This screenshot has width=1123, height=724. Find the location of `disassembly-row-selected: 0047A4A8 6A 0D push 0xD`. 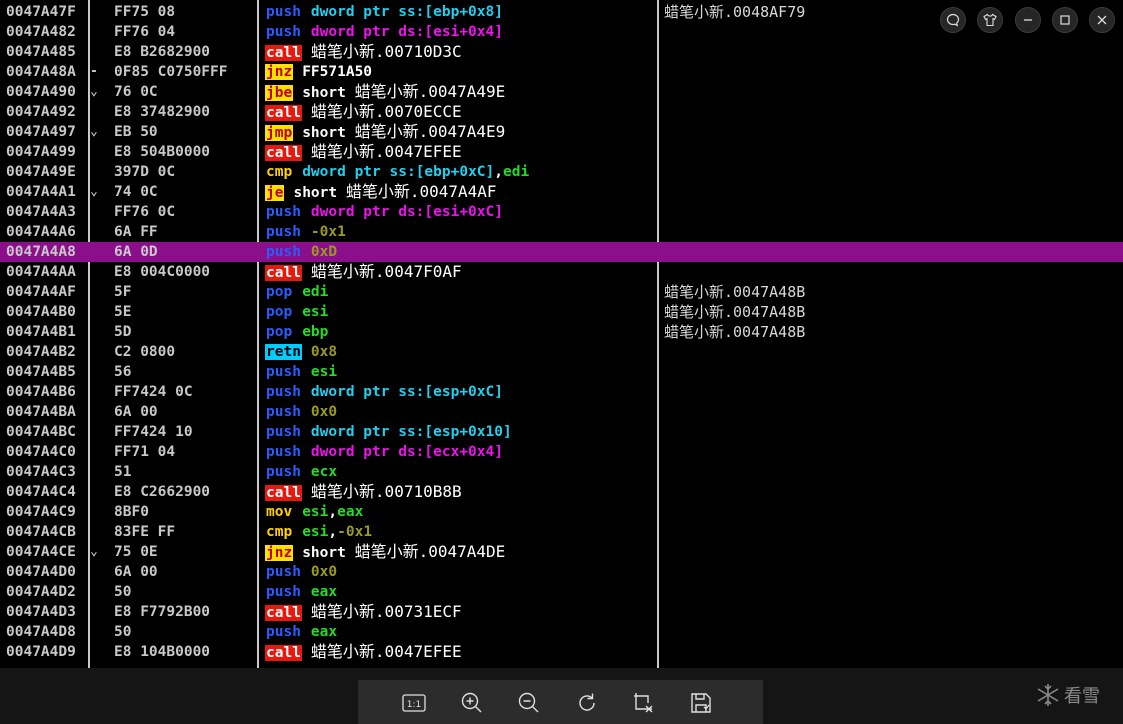

disassembly-row-selected: 0047A4A8 6A 0D push 0xD is located at coordinates (561, 252).